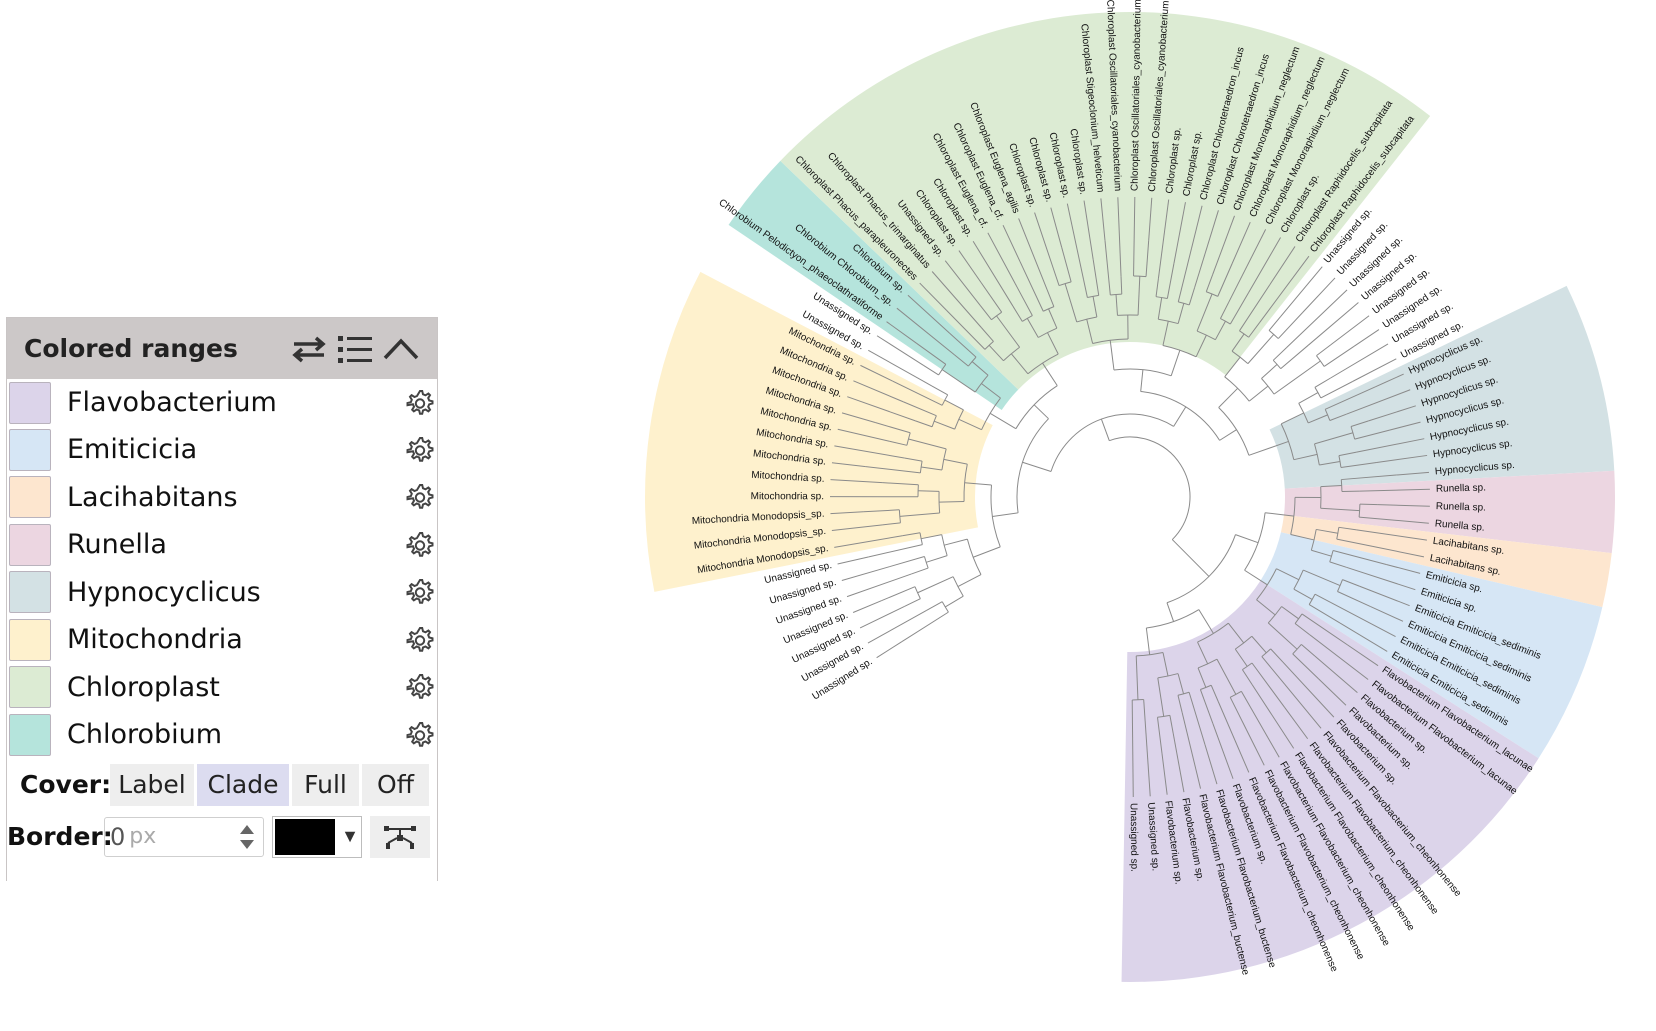  I want to click on border-width-input: 0 px, so click(184, 836).